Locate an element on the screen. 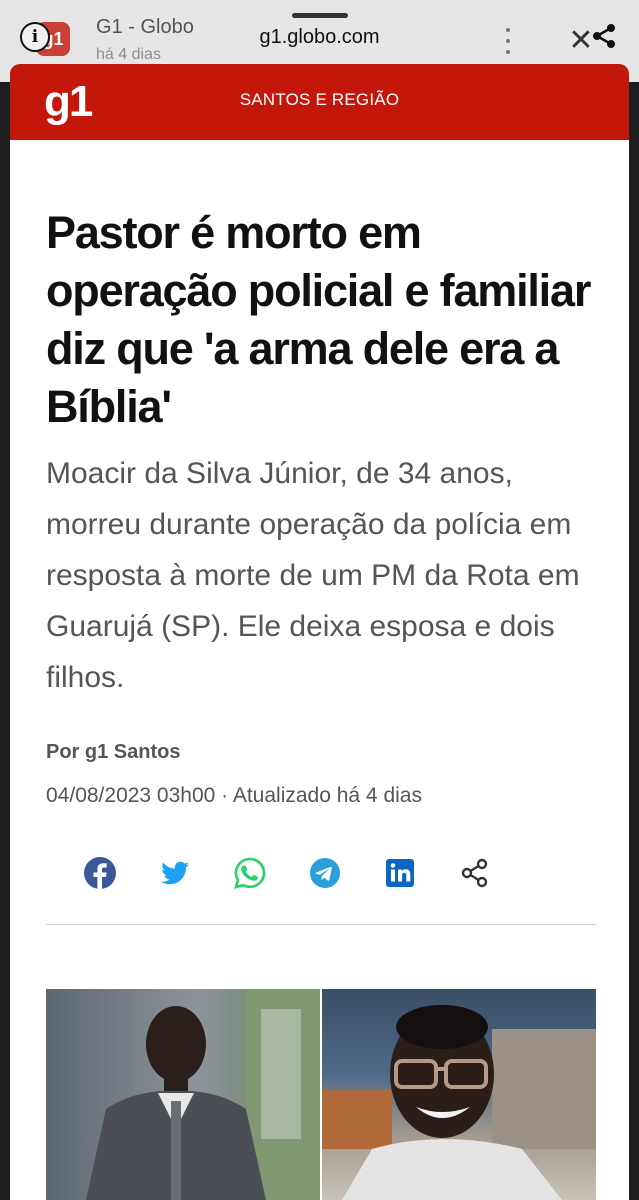 This screenshot has width=639, height=1200. drag-handle is located at coordinates (320, 15).